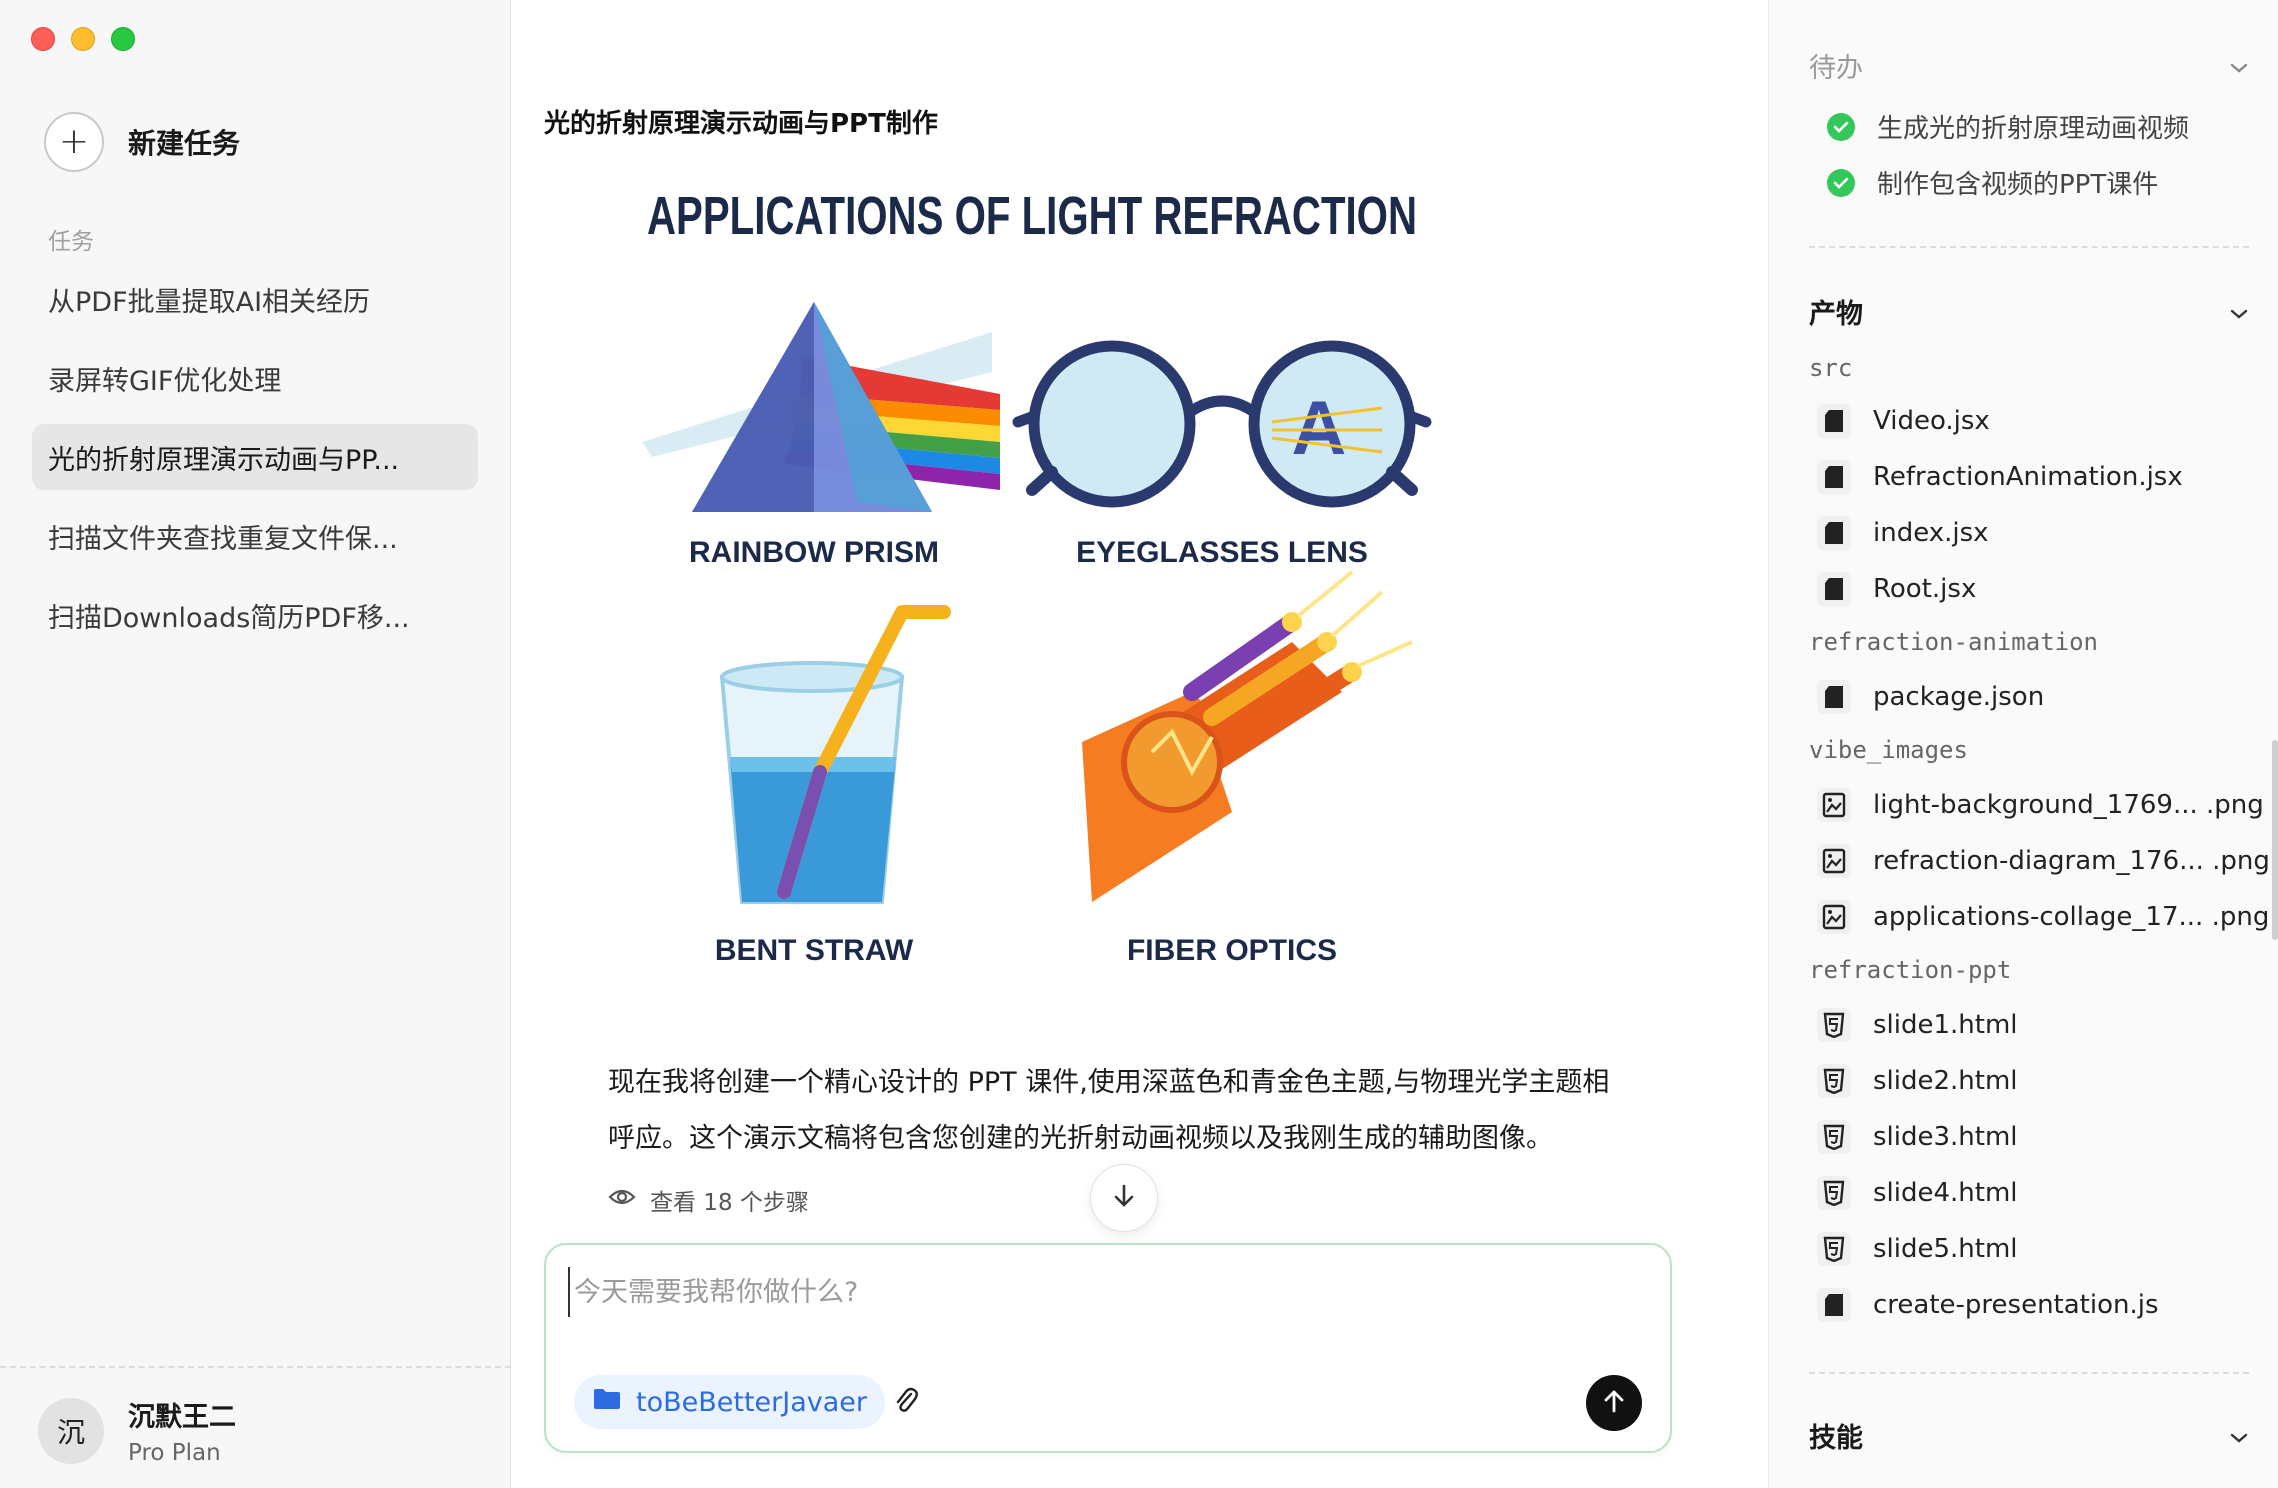  I want to click on fiber-optics-illustration, so click(1247, 736).